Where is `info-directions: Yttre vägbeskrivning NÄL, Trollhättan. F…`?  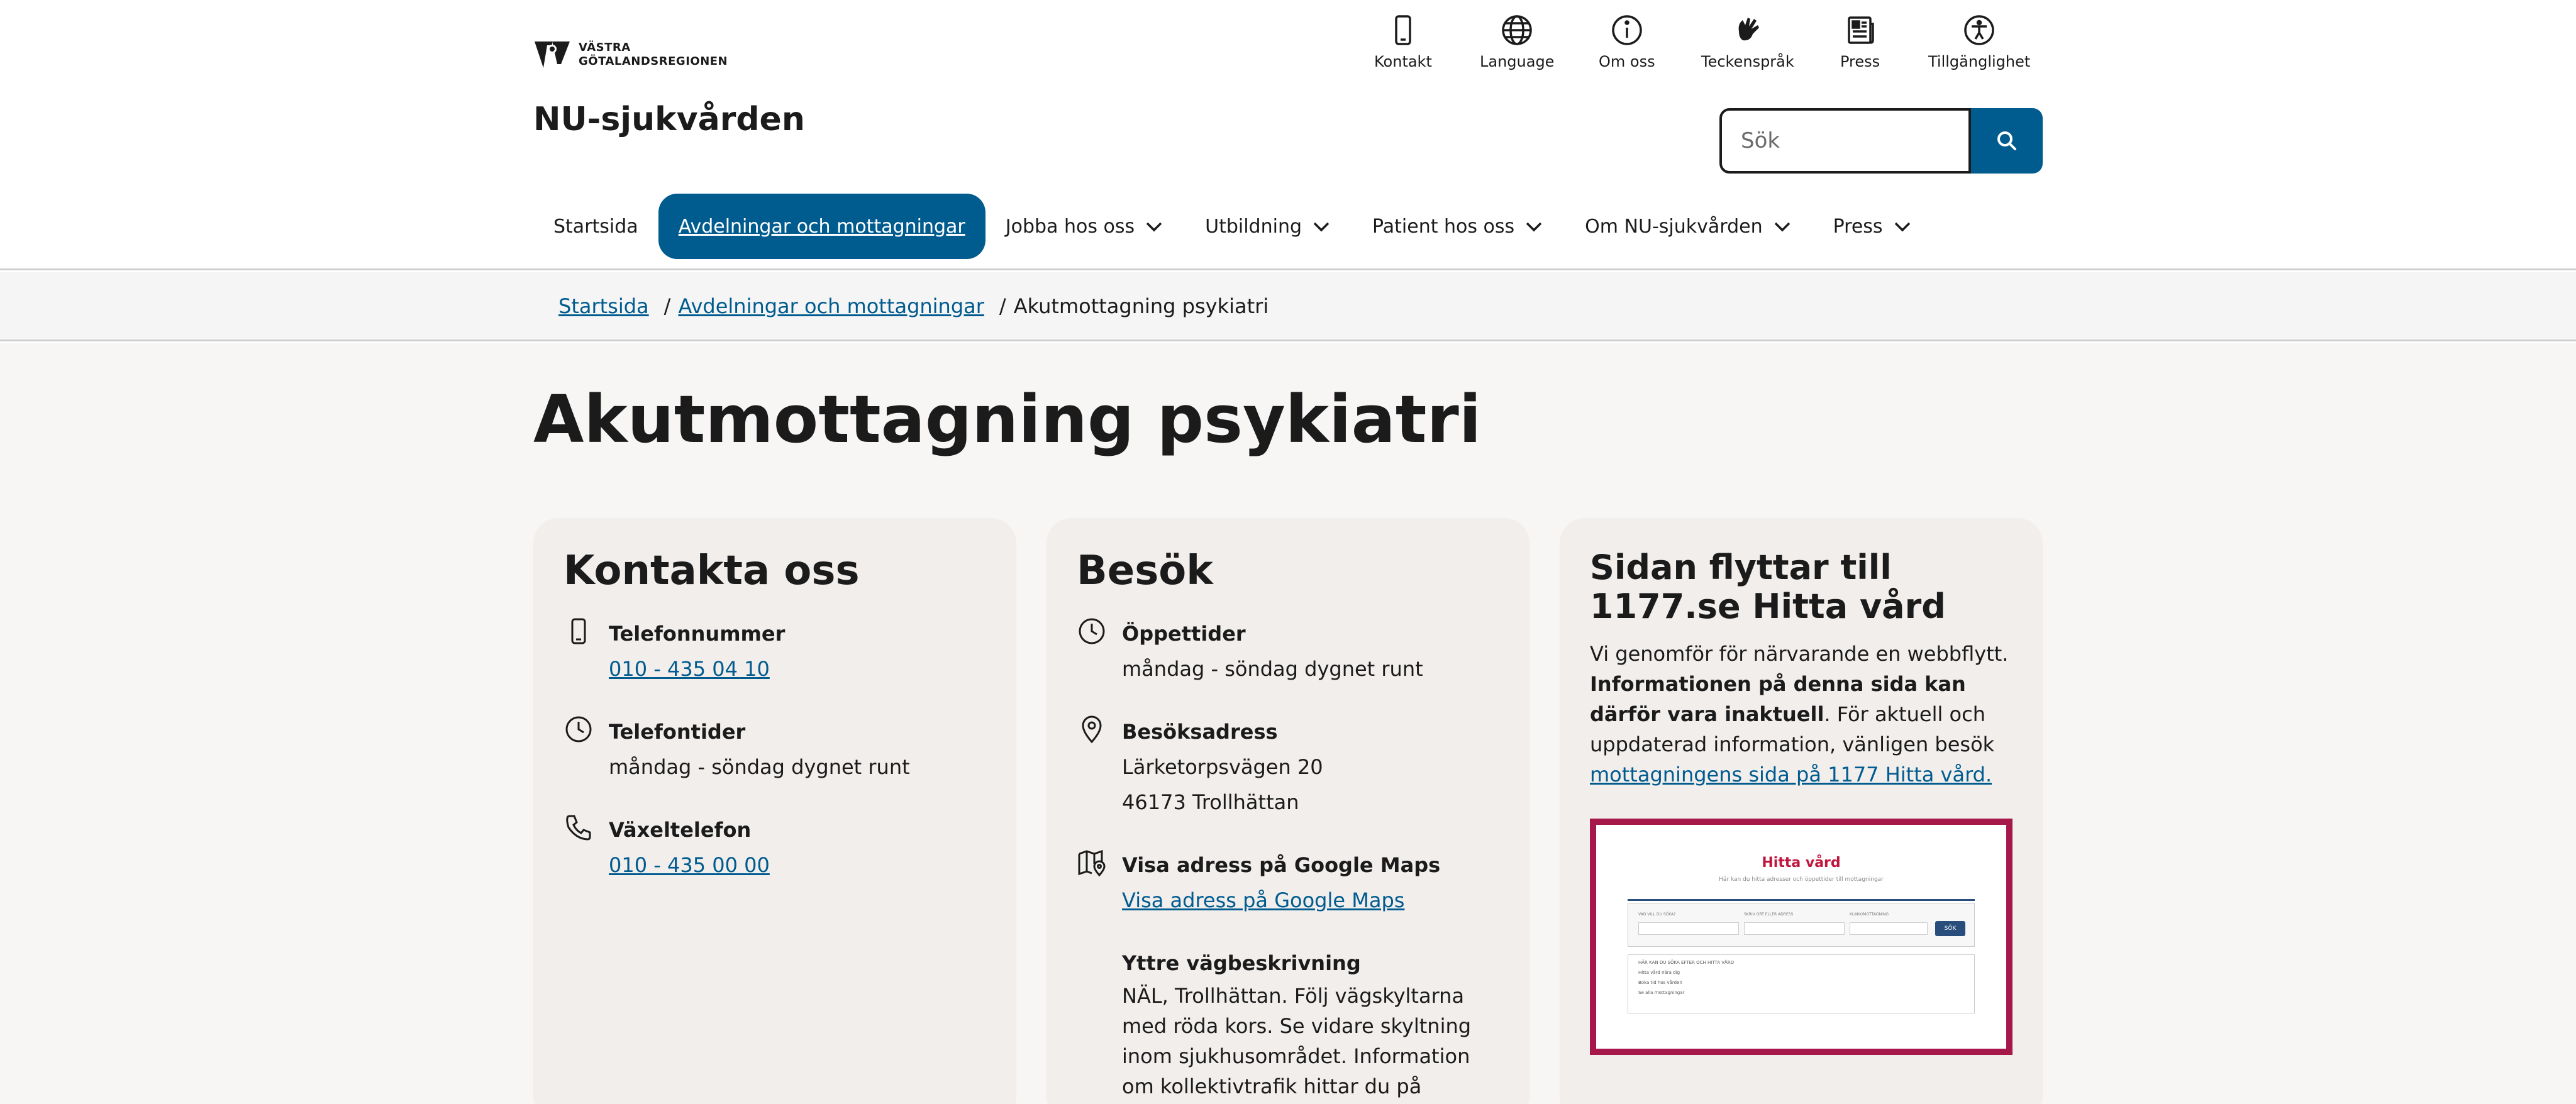
info-directions: Yttre vägbeskrivning NÄL, Trollhättan. F… is located at coordinates (1288, 1025).